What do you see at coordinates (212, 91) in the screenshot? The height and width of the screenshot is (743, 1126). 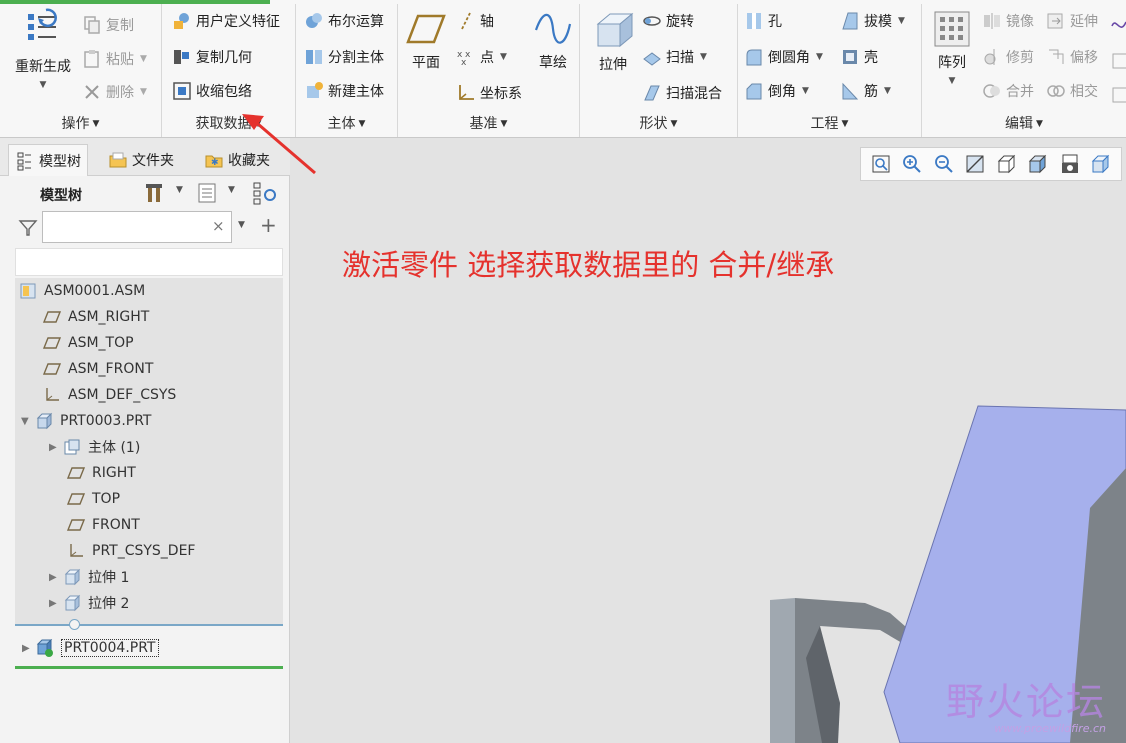 I see `shrinkwrap-button: 收缩包络` at bounding box center [212, 91].